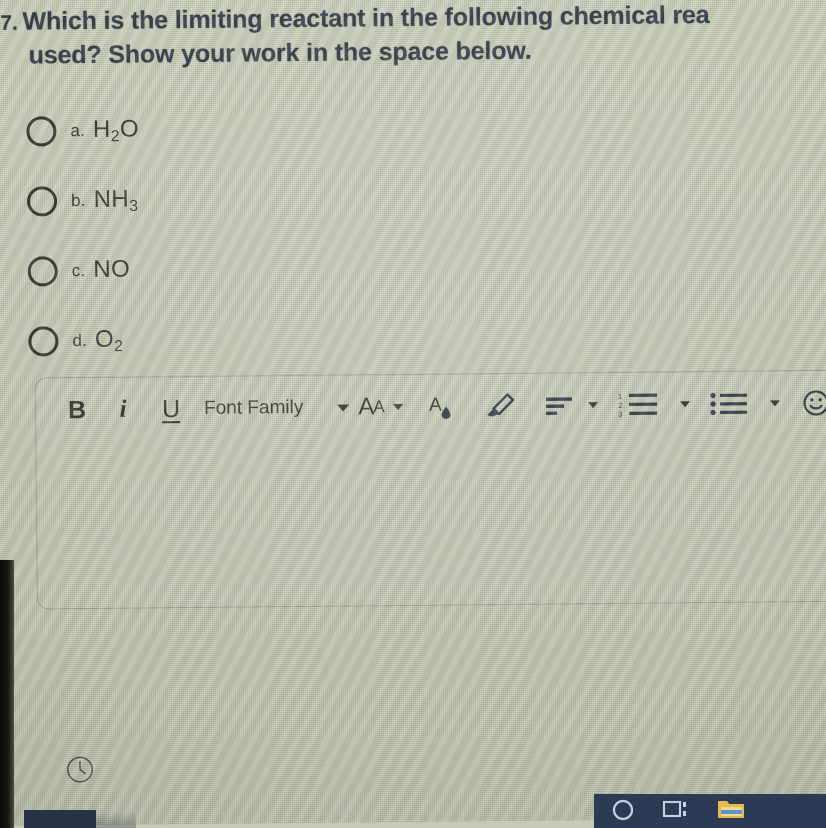 This screenshot has width=826, height=828. I want to click on editor-toolbar: B i U Font Family AA A 1 2 3, so click(431, 407).